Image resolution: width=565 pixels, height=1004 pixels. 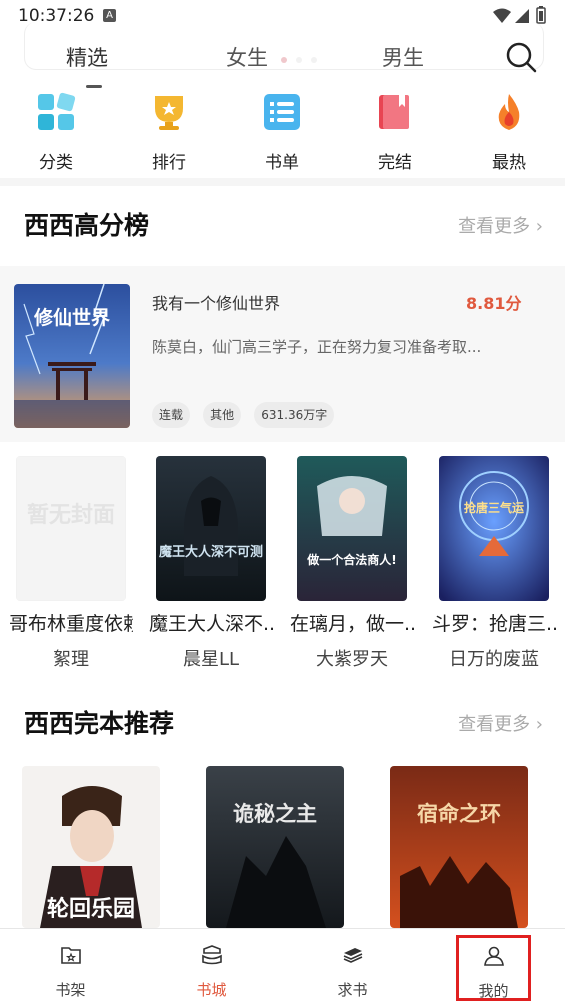 I want to click on book-item: 暂无封面 哥布林重度依赖 絮理, so click(x=71, y=563).